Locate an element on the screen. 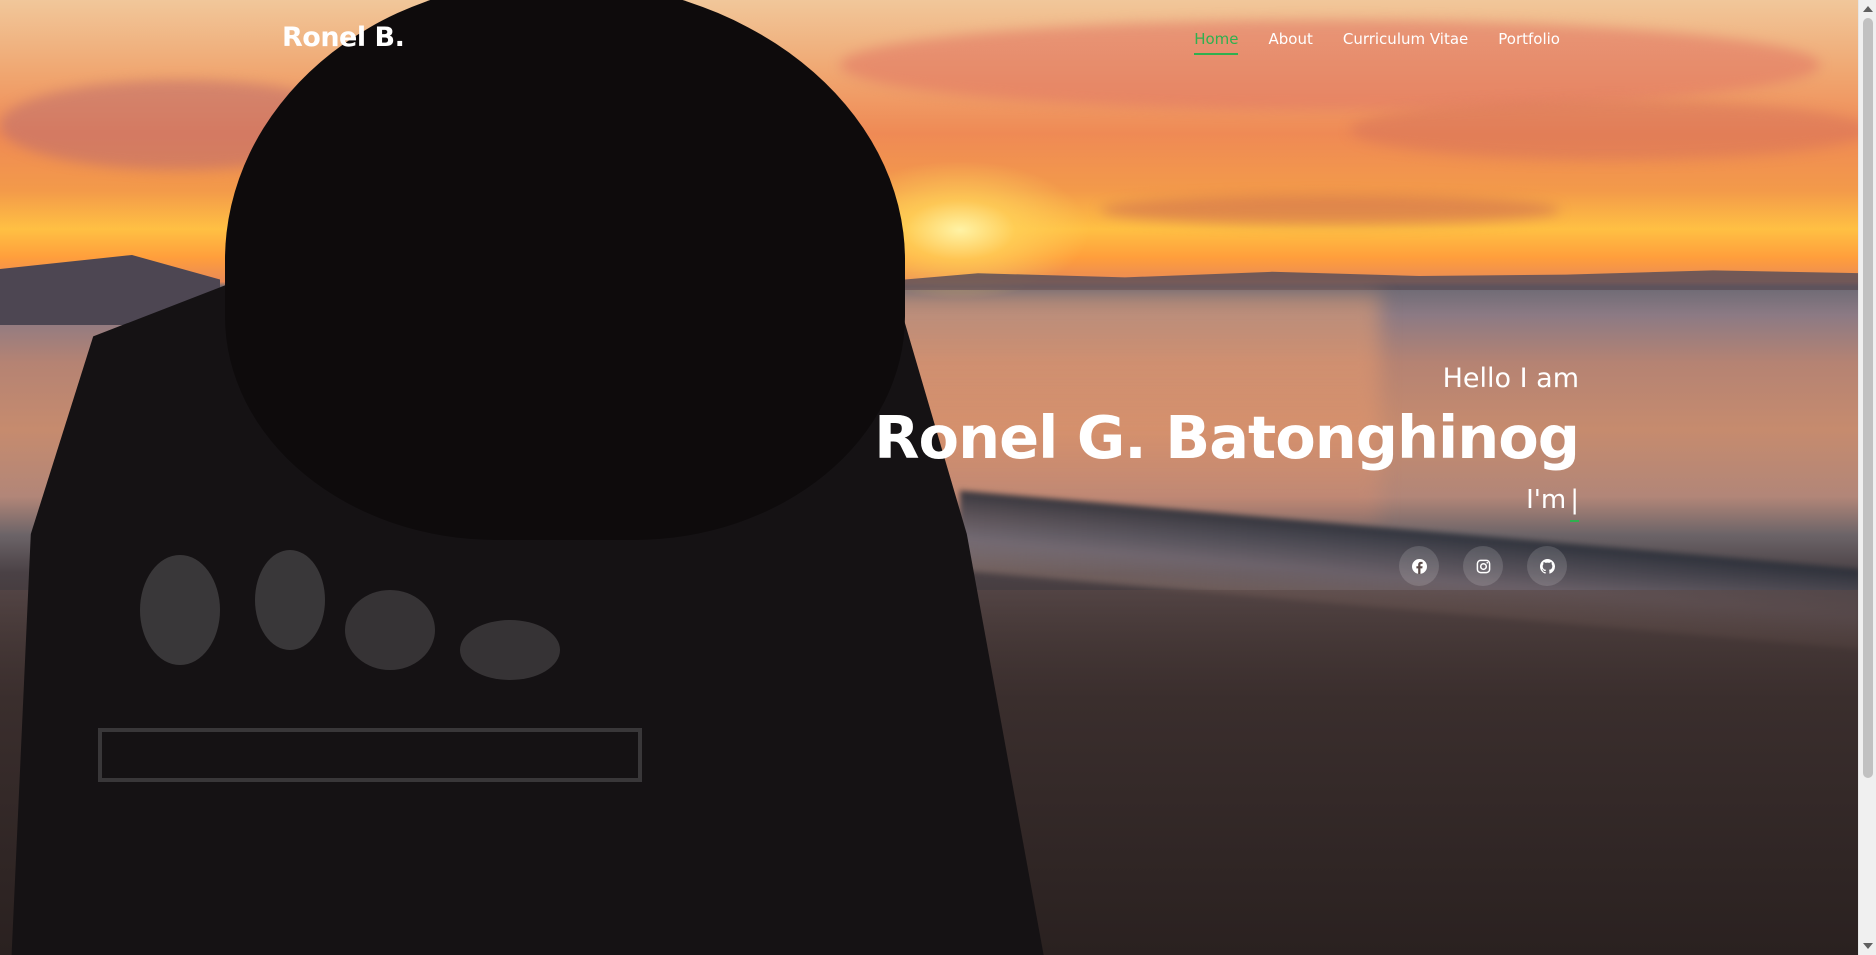 The width and height of the screenshot is (1876, 955). nav-link-portfolio: Portfolio is located at coordinates (1529, 42).